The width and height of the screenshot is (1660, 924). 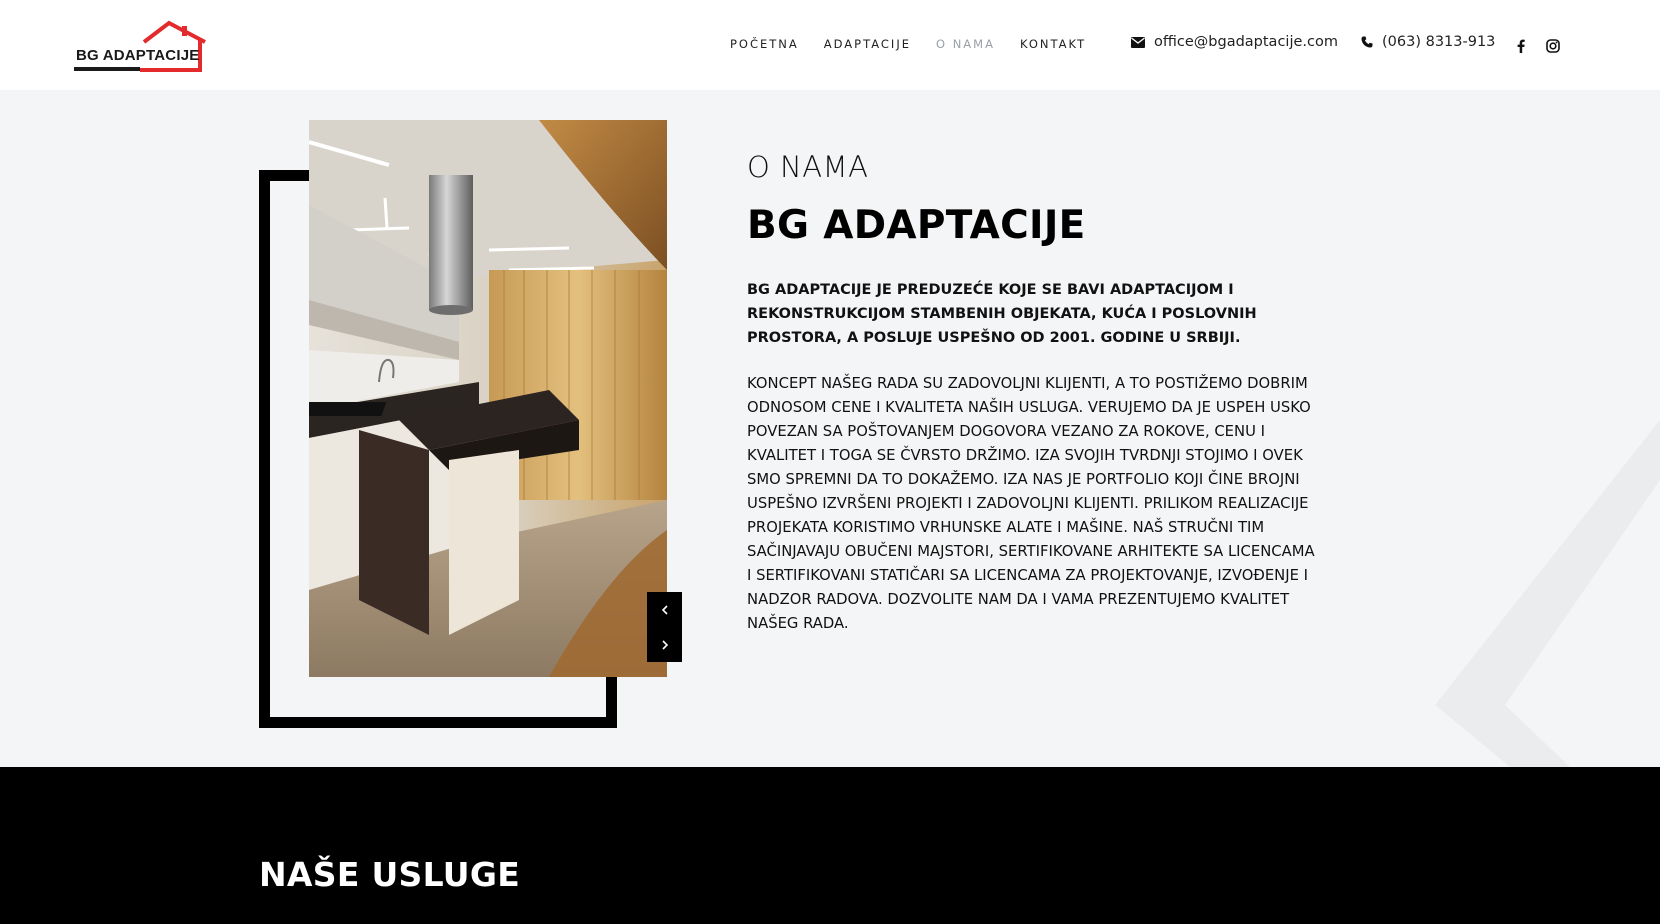 What do you see at coordinates (808, 167) in the screenshot?
I see `about-subtitle: O NAMA` at bounding box center [808, 167].